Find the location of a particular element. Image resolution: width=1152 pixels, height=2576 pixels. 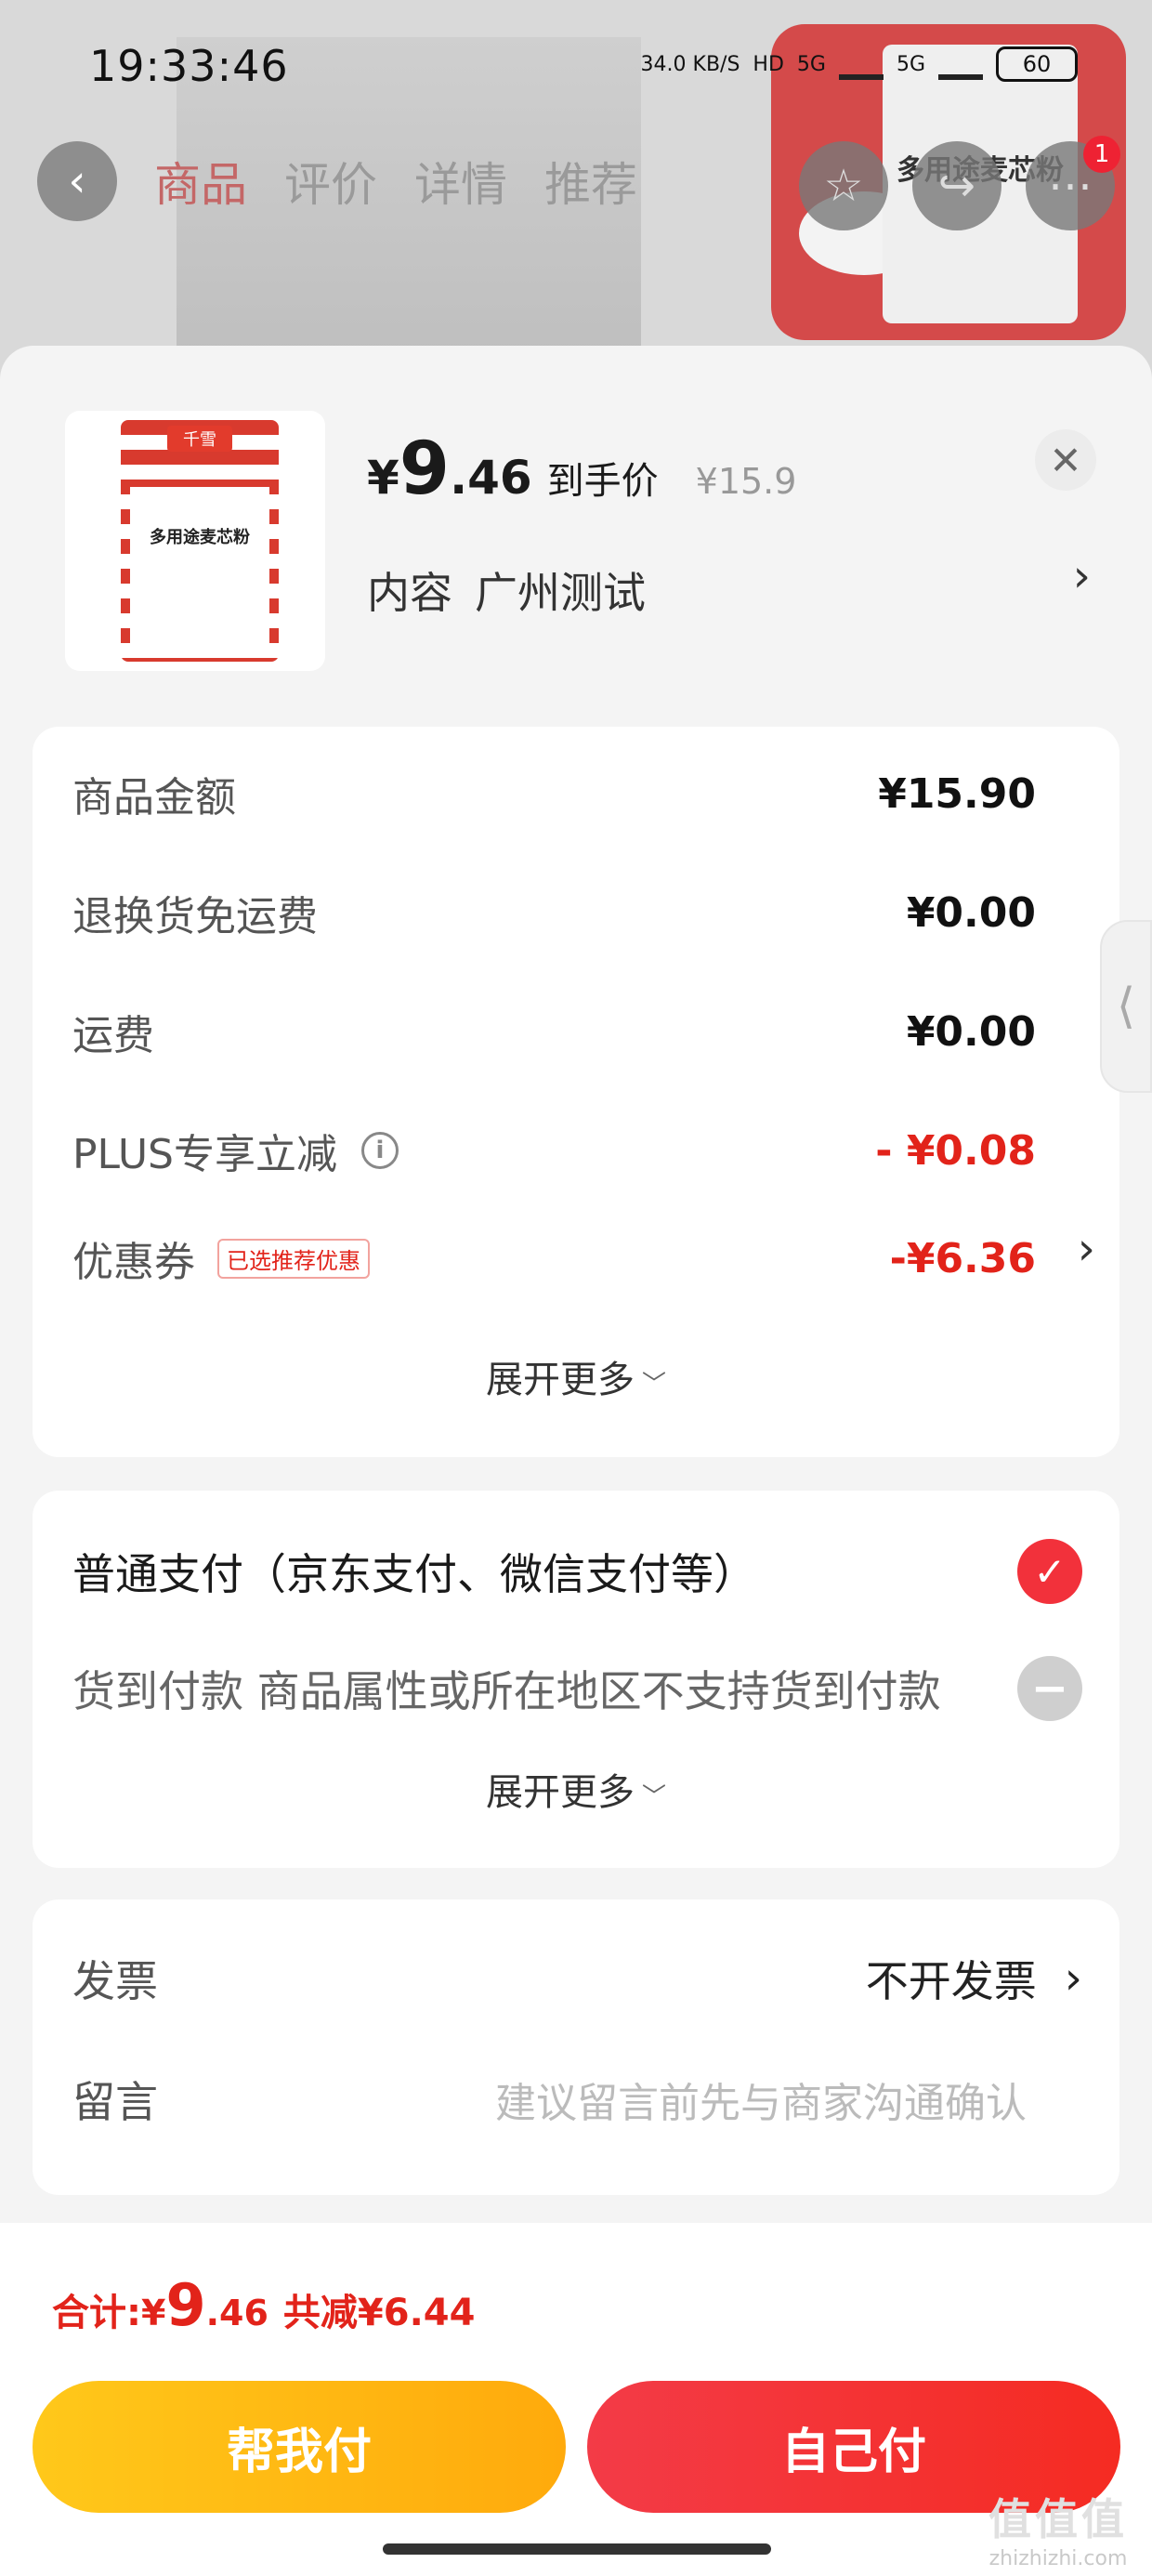

content-value: 广州测试 is located at coordinates (560, 593).